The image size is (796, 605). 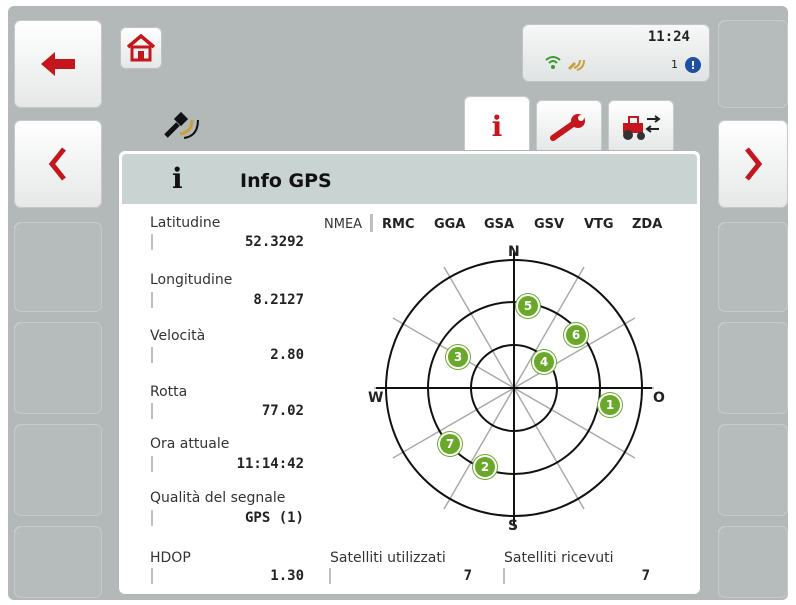 I want to click on satellite-marker: 2, so click(x=485, y=467).